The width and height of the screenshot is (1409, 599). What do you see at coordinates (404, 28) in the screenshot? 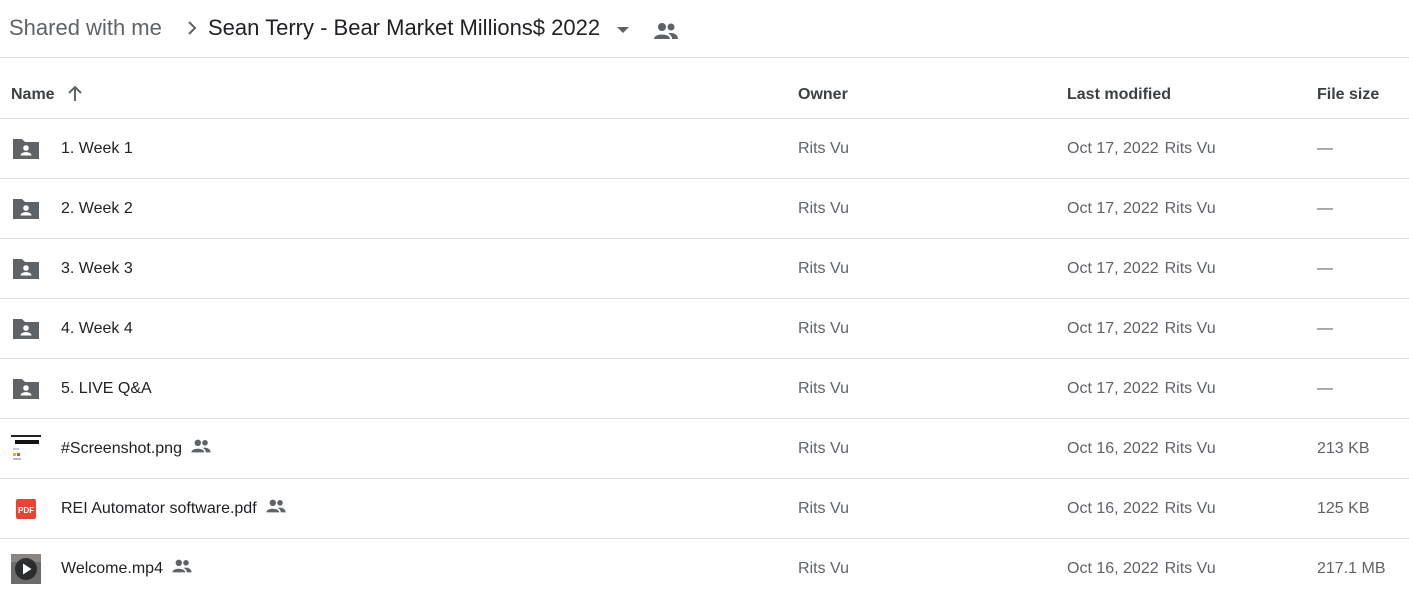
I see `breadcrumb-current-folder: Sean Terry - Bear Market Millions$ 2022` at bounding box center [404, 28].